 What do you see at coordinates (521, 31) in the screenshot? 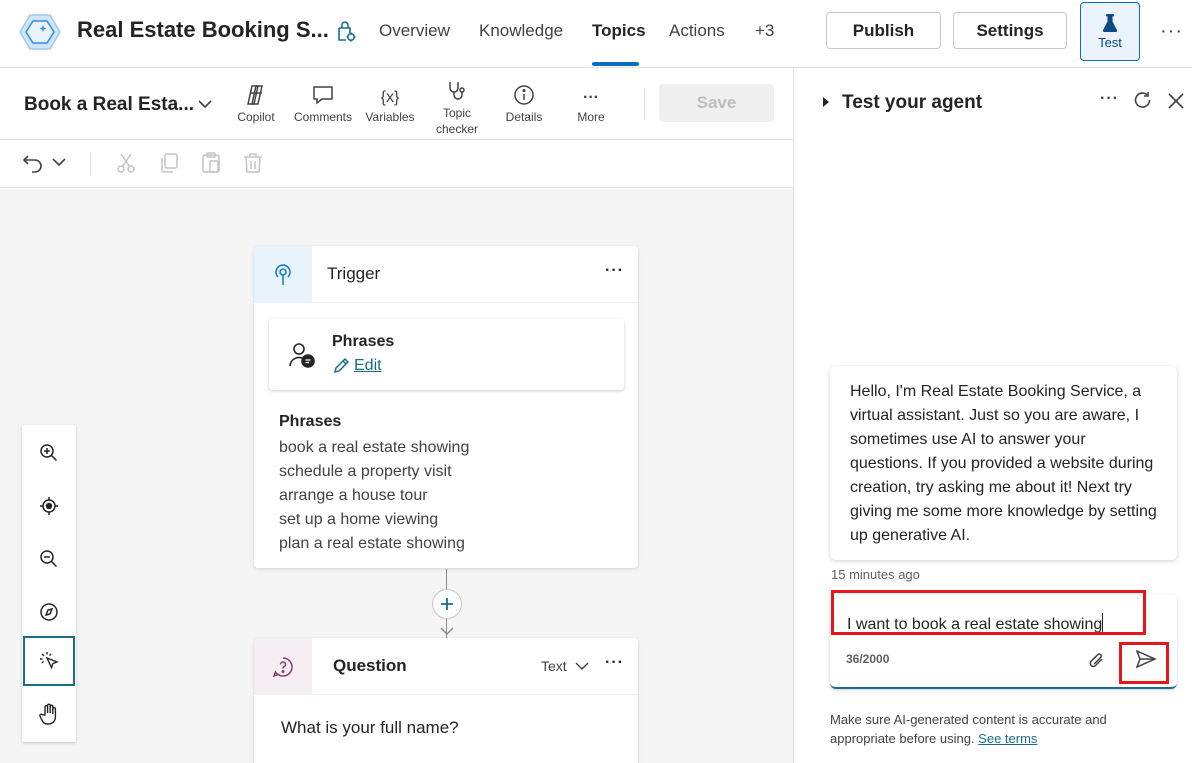
I see `tab-knowledge: Knowledge` at bounding box center [521, 31].